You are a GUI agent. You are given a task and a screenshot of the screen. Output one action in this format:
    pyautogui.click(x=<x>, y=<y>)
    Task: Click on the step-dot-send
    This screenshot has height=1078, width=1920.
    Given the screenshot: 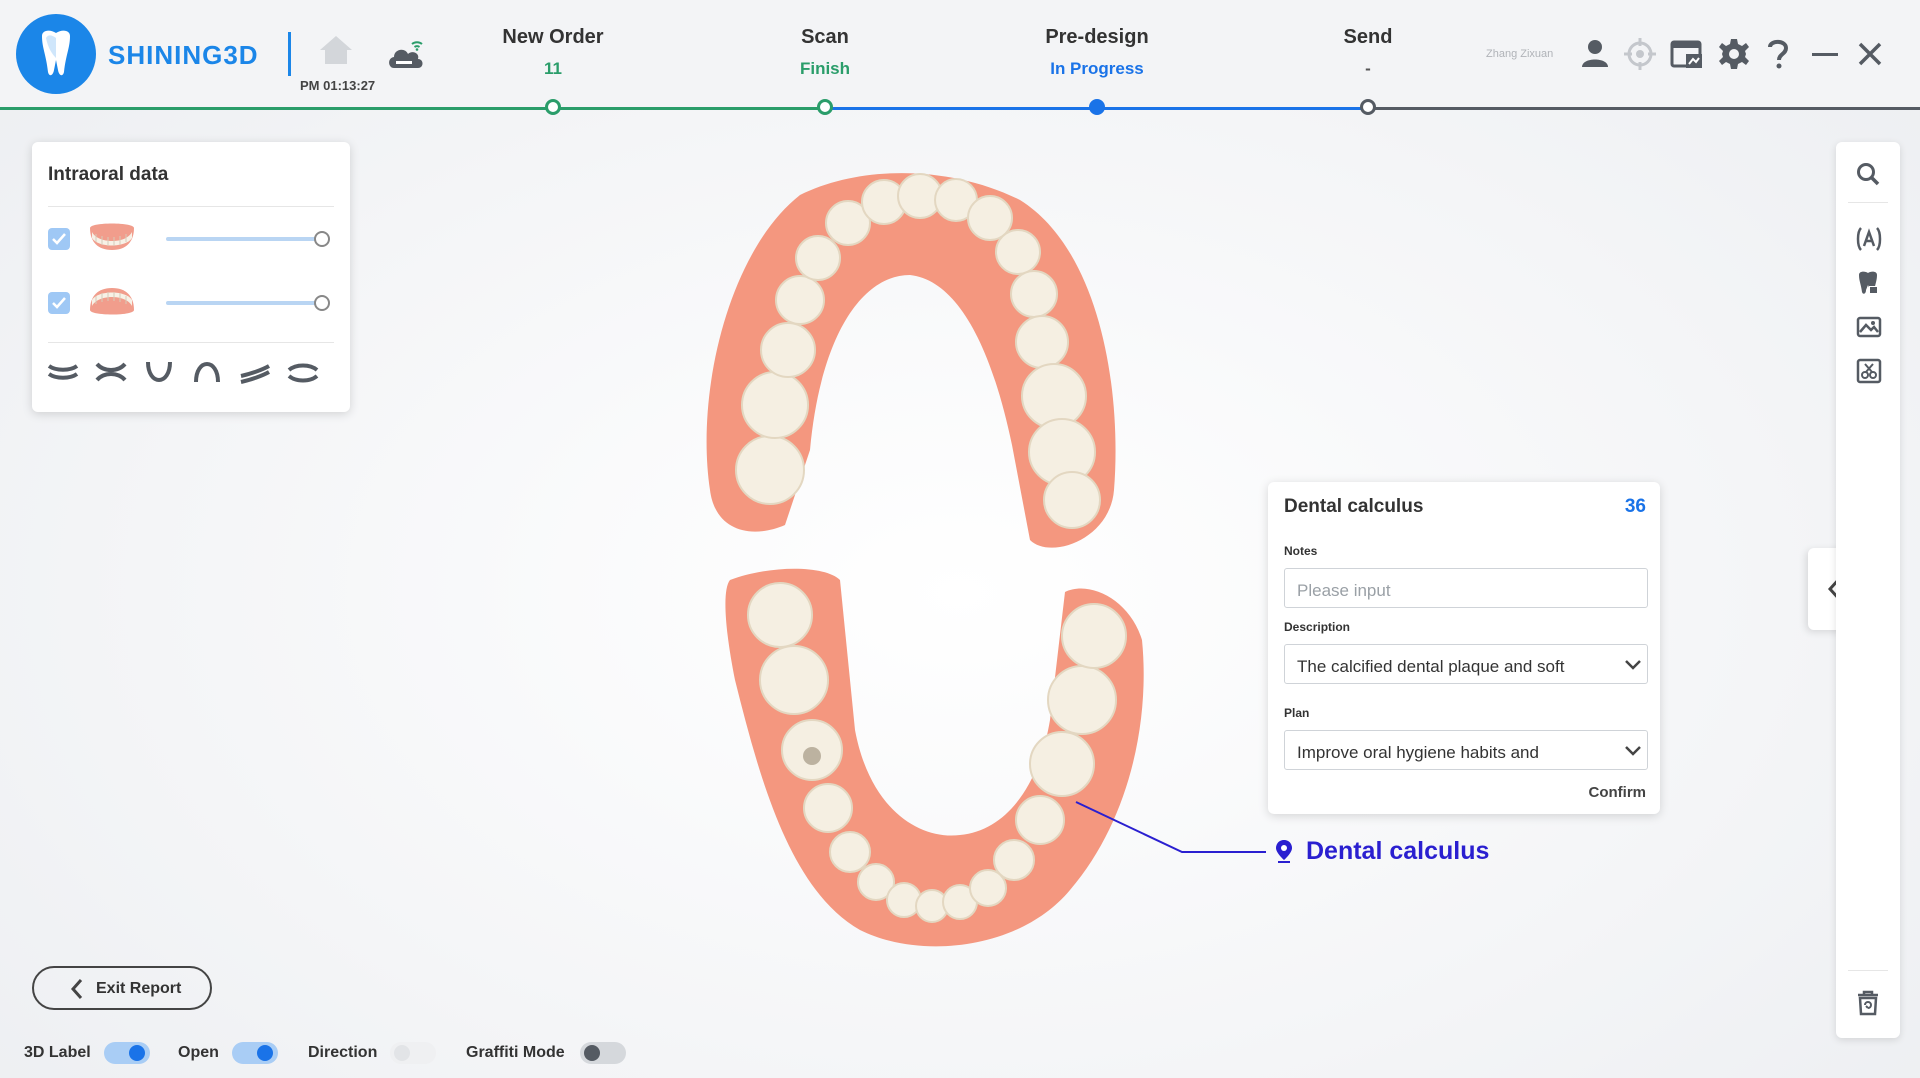 What is the action you would take?
    pyautogui.click(x=1368, y=107)
    